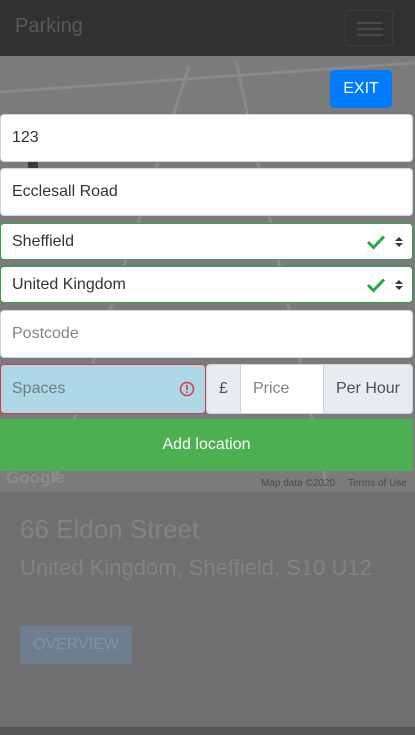  I want to click on price-input: Price, so click(282, 389).